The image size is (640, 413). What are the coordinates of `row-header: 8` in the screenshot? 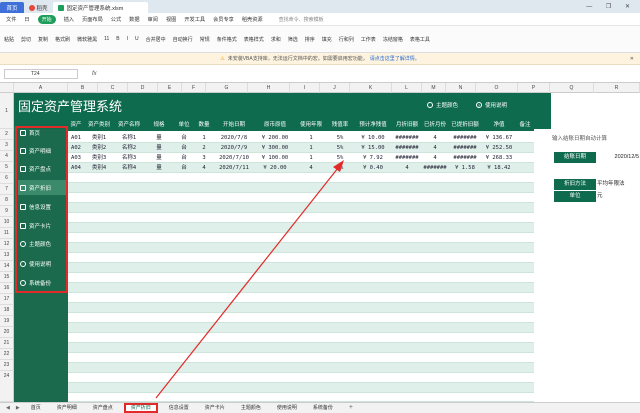 It's located at (7, 200).